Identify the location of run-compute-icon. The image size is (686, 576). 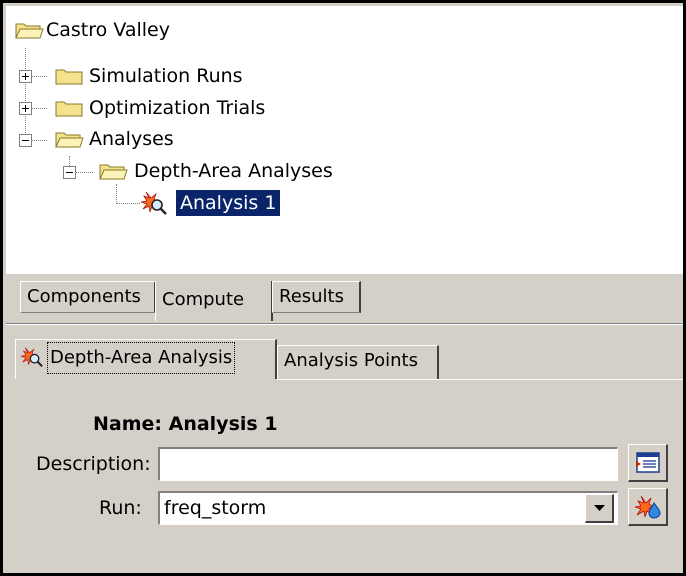
(647, 507).